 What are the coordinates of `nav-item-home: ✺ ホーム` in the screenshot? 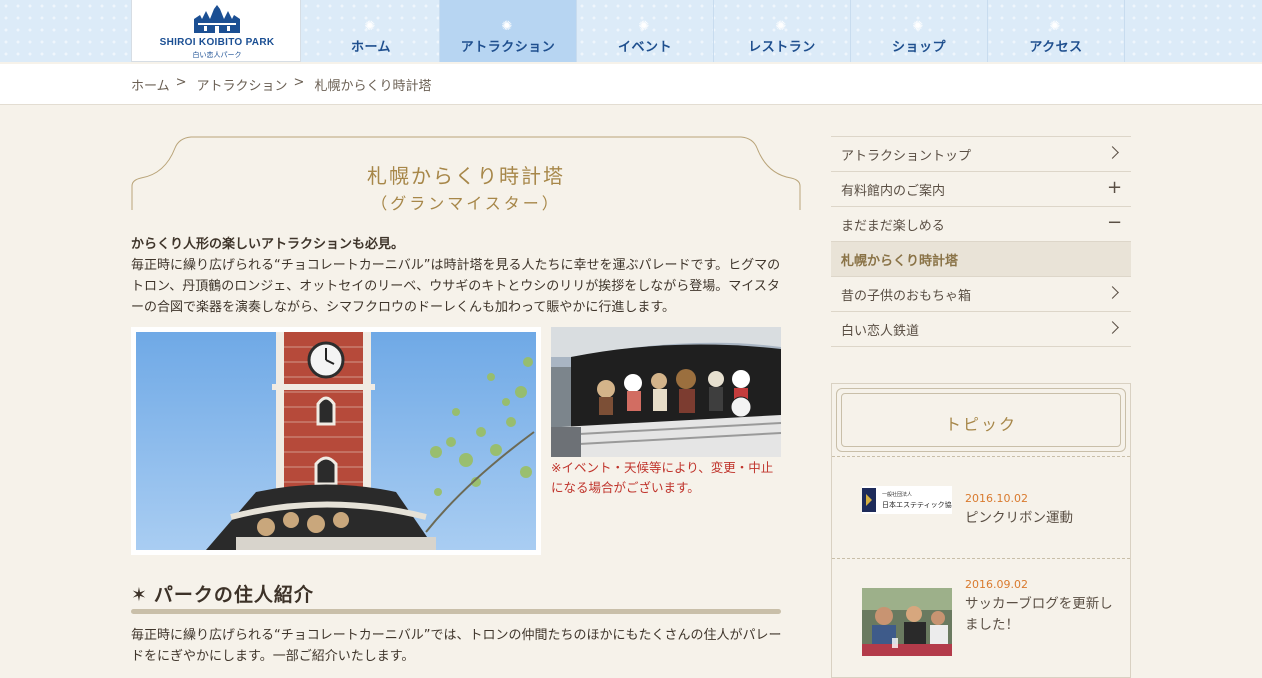 It's located at (371, 31).